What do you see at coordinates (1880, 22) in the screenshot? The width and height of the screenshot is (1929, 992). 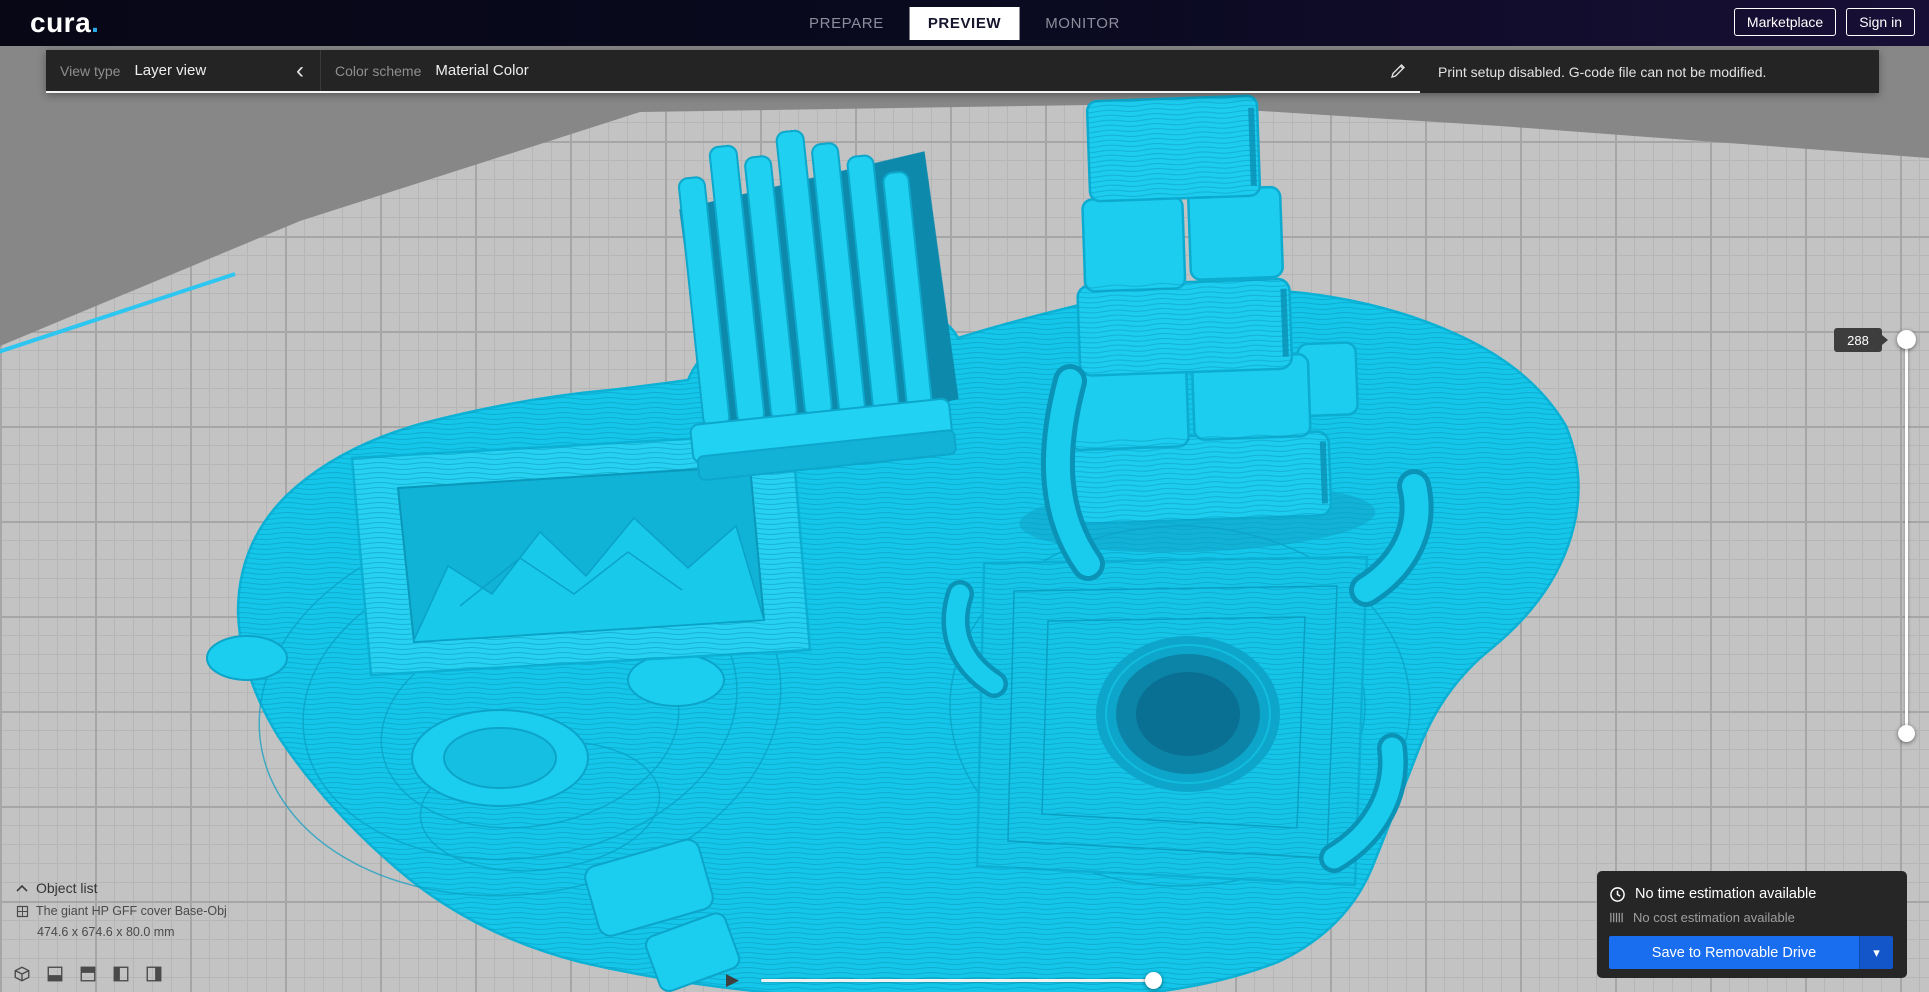 I see `signin-button: Sign in` at bounding box center [1880, 22].